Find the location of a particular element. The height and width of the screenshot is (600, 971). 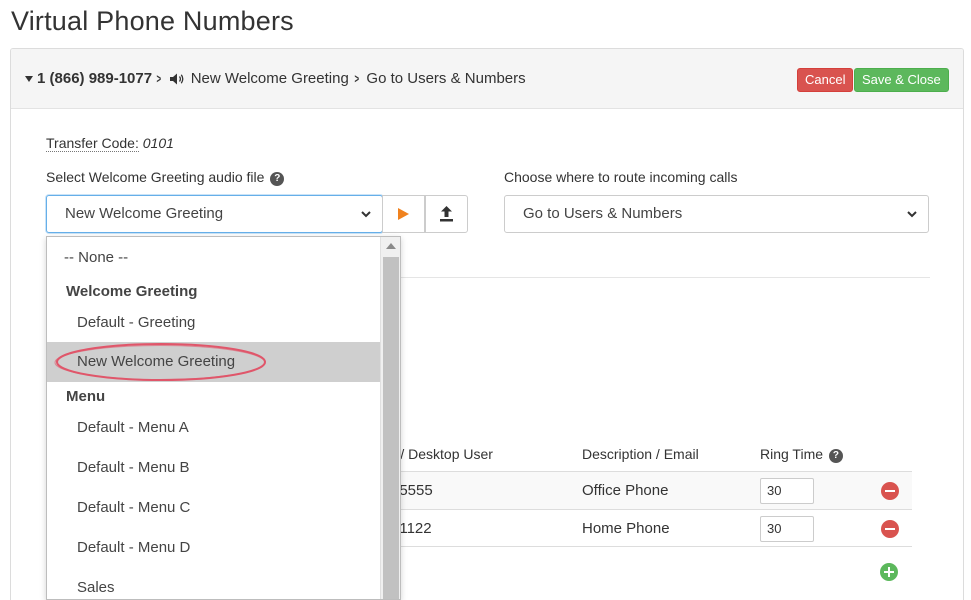

add-icon is located at coordinates (889, 572).